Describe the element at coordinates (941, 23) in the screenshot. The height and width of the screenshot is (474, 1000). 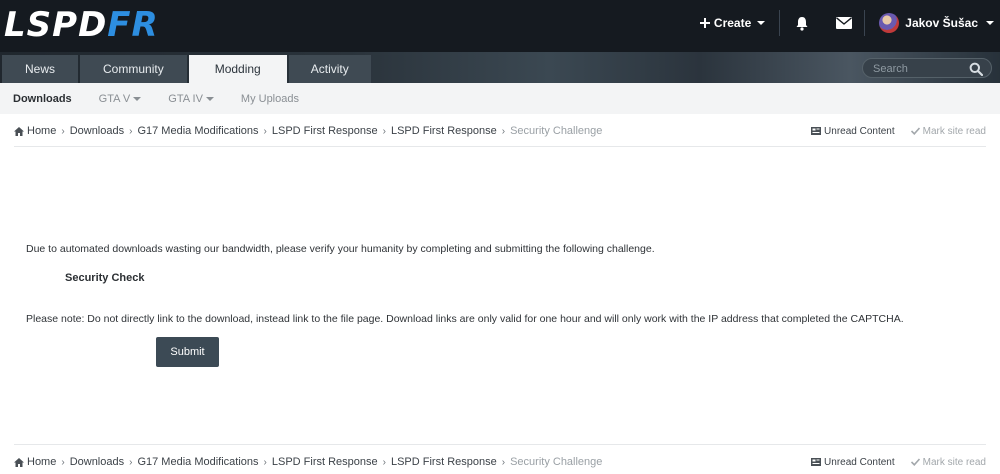
I see `user-name: Jakov Šušac` at that location.